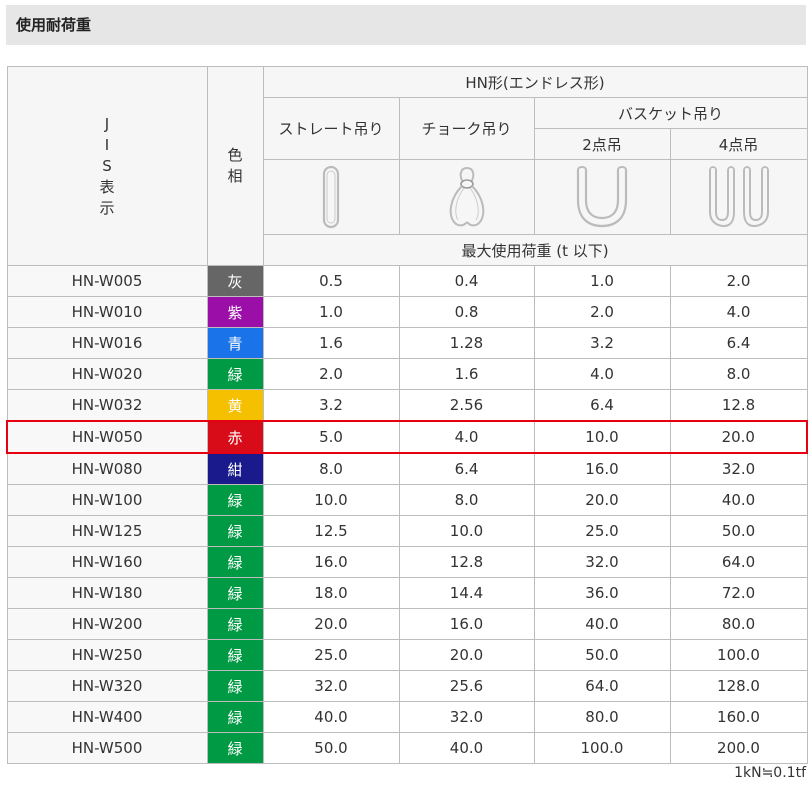 The width and height of the screenshot is (812, 788). I want to click on table-row: HN-W500 緑 50.0 40.0 100.0 200.0, so click(407, 748).